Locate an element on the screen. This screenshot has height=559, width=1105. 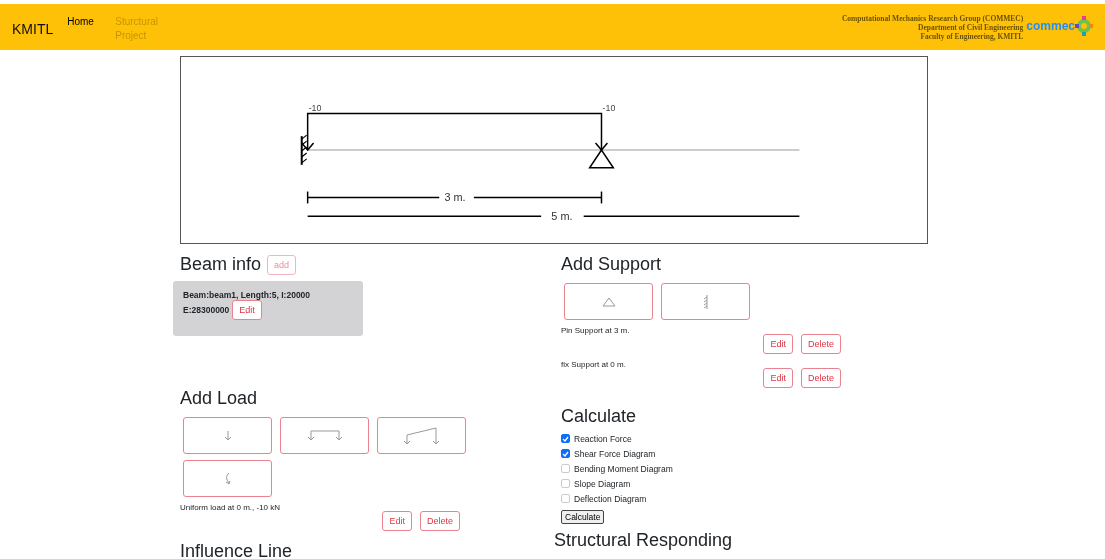
section-heading: Structural Responding is located at coordinates (644, 540).